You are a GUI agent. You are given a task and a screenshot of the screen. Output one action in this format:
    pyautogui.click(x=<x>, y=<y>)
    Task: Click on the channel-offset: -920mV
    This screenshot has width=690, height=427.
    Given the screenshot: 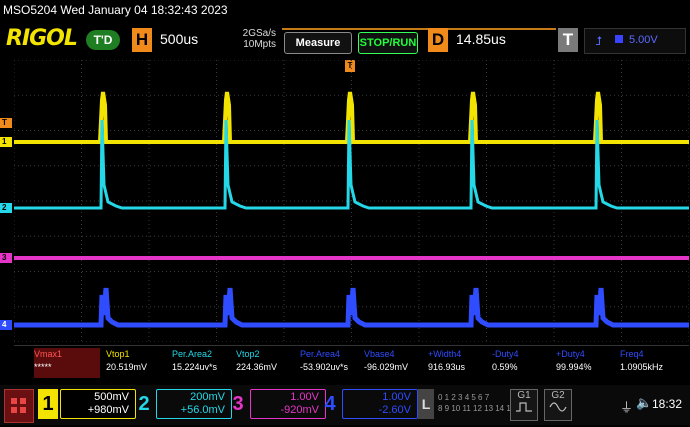 What is the action you would take?
    pyautogui.click(x=299, y=410)
    